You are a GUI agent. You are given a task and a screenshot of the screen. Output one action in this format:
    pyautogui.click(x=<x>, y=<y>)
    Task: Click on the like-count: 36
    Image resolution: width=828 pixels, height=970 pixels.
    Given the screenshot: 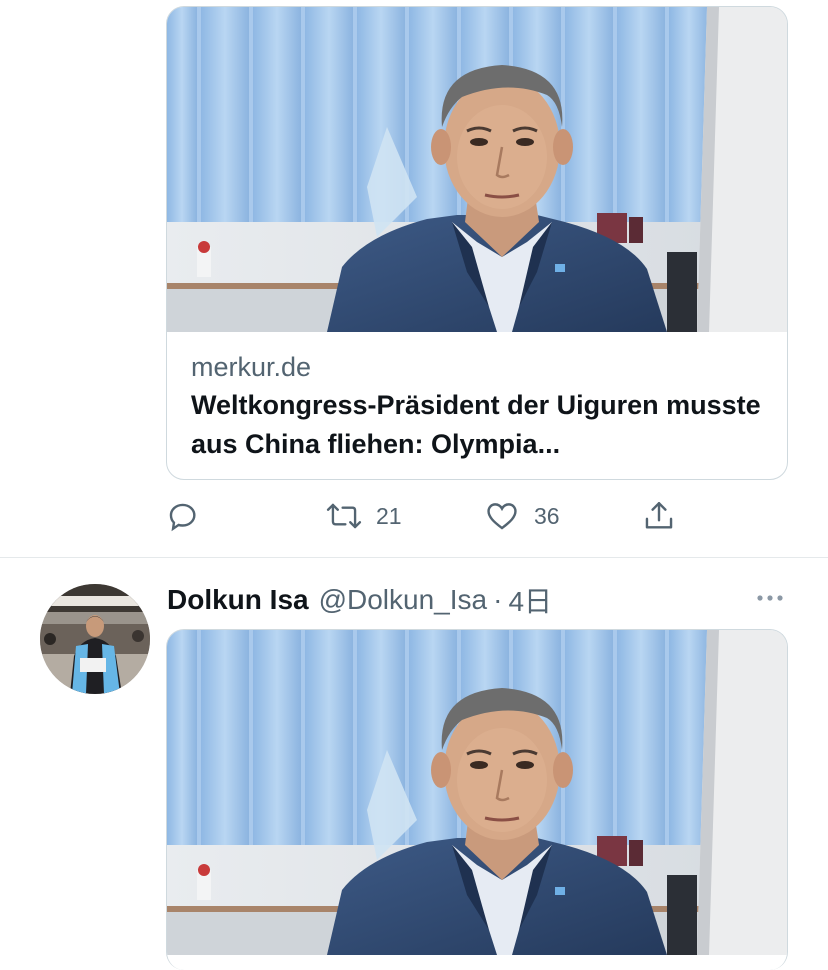 What is the action you would take?
    pyautogui.click(x=547, y=515)
    